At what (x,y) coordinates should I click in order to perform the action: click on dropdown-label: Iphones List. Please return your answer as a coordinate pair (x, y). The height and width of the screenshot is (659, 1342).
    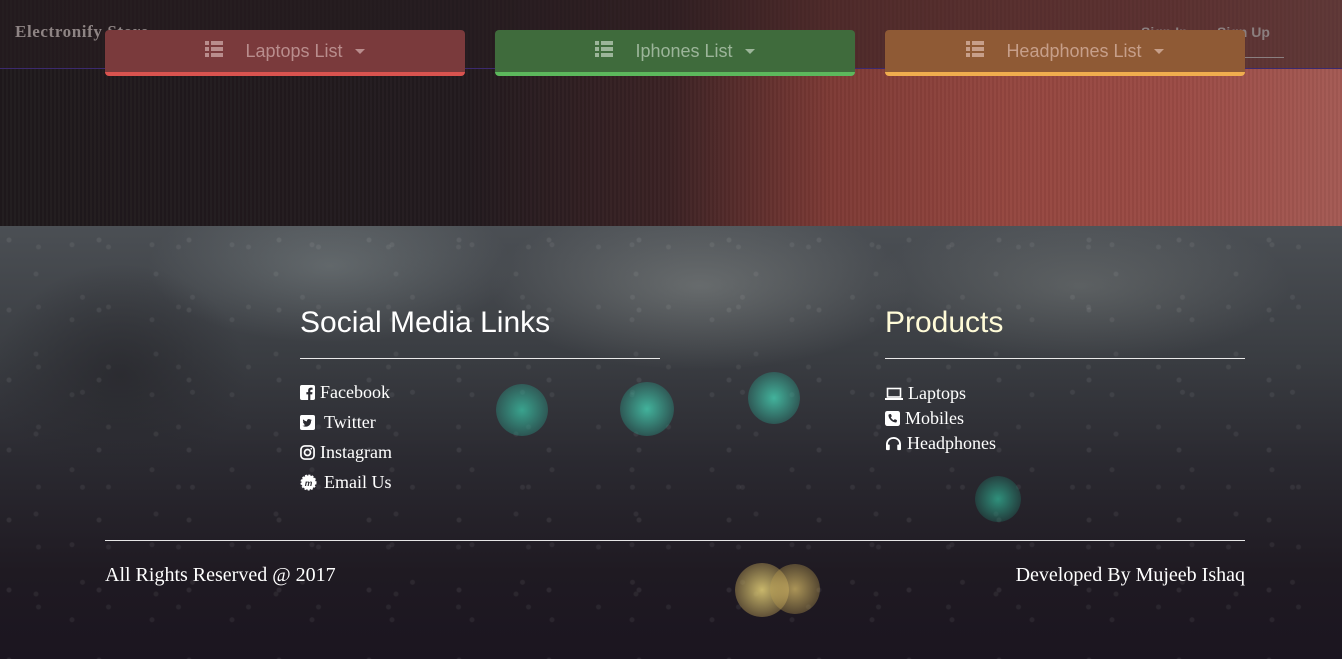
    Looking at the image, I should click on (684, 50).